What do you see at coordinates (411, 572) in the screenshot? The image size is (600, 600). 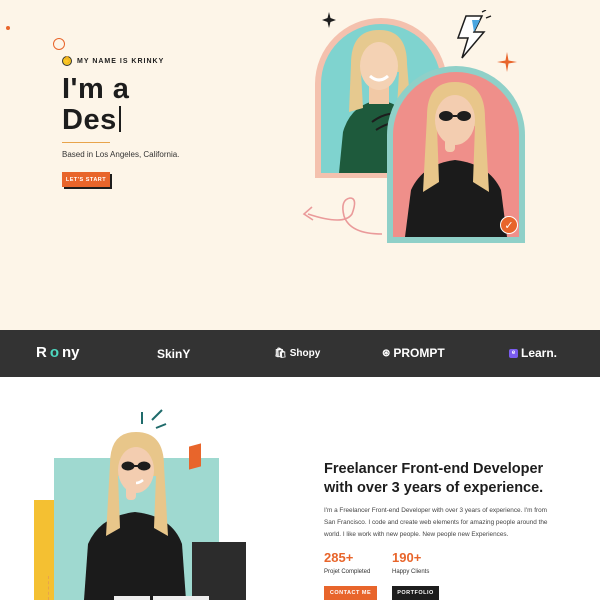 I see `stat-clients-label: Happy Clients` at bounding box center [411, 572].